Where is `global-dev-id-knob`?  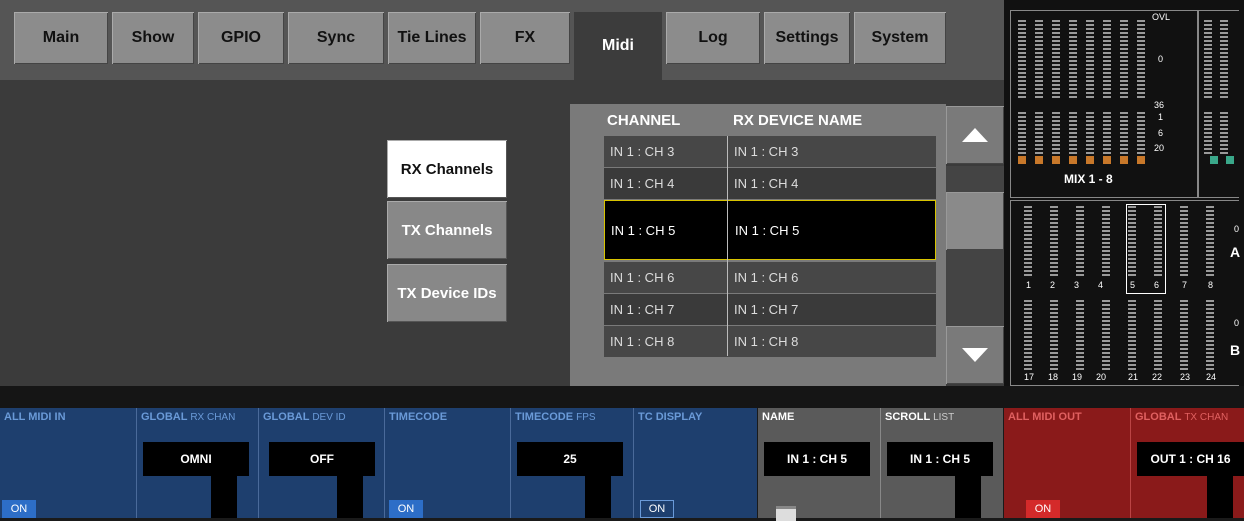
global-dev-id-knob is located at coordinates (350, 497).